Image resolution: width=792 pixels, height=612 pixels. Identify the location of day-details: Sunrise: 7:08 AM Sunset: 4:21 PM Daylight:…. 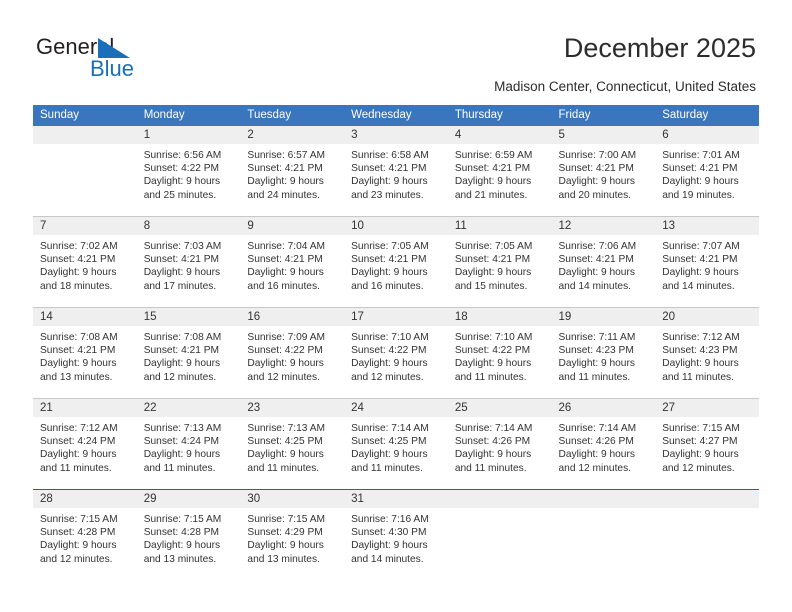
(85, 355).